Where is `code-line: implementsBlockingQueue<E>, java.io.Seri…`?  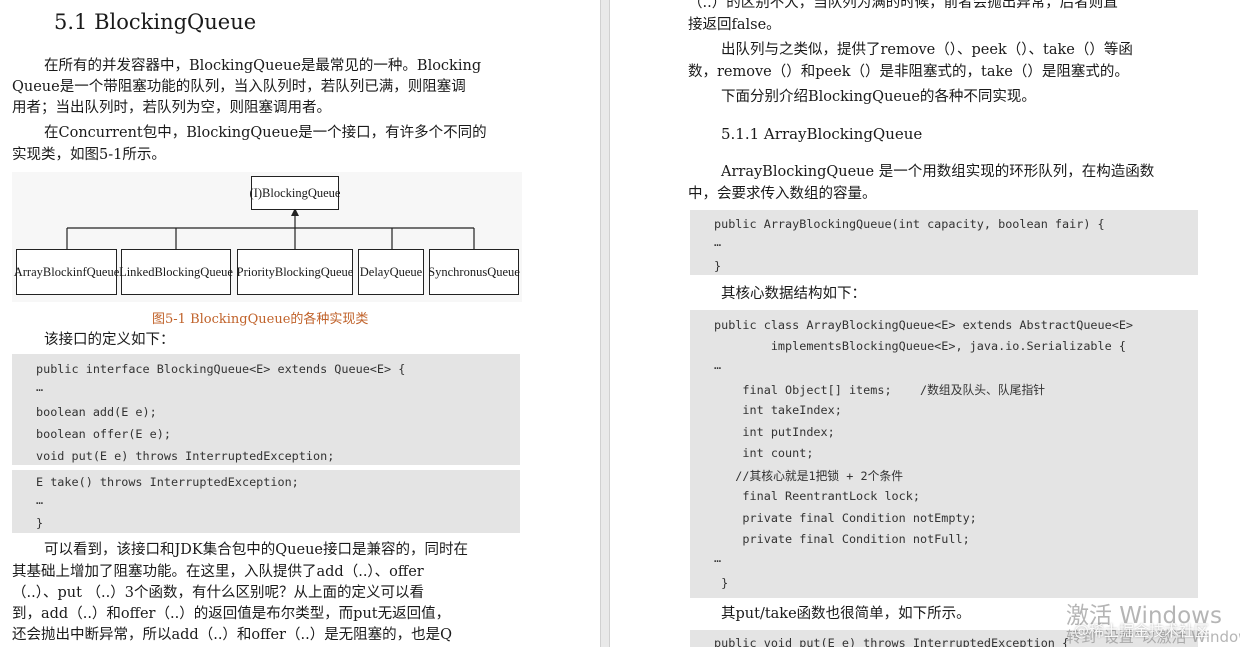 code-line: implementsBlockingQueue<E>, java.io.Seri… is located at coordinates (920, 346).